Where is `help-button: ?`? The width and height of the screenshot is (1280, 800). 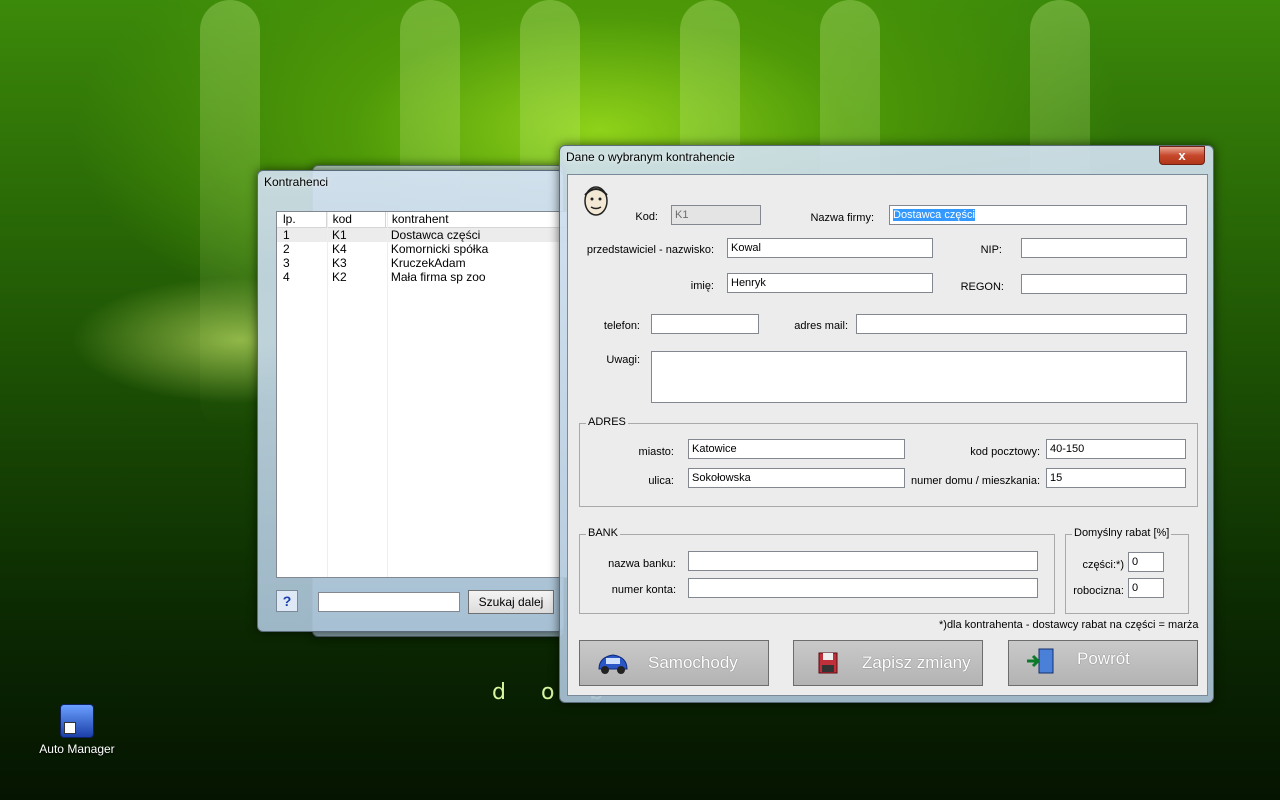
help-button: ? is located at coordinates (287, 601).